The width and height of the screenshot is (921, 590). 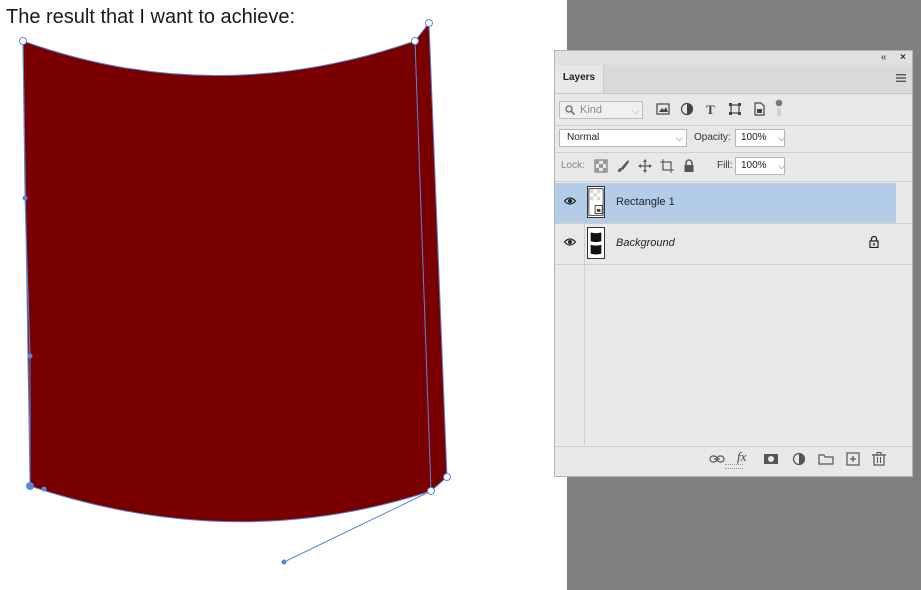 I want to click on panel-title-strip: « ×, so click(x=733, y=58).